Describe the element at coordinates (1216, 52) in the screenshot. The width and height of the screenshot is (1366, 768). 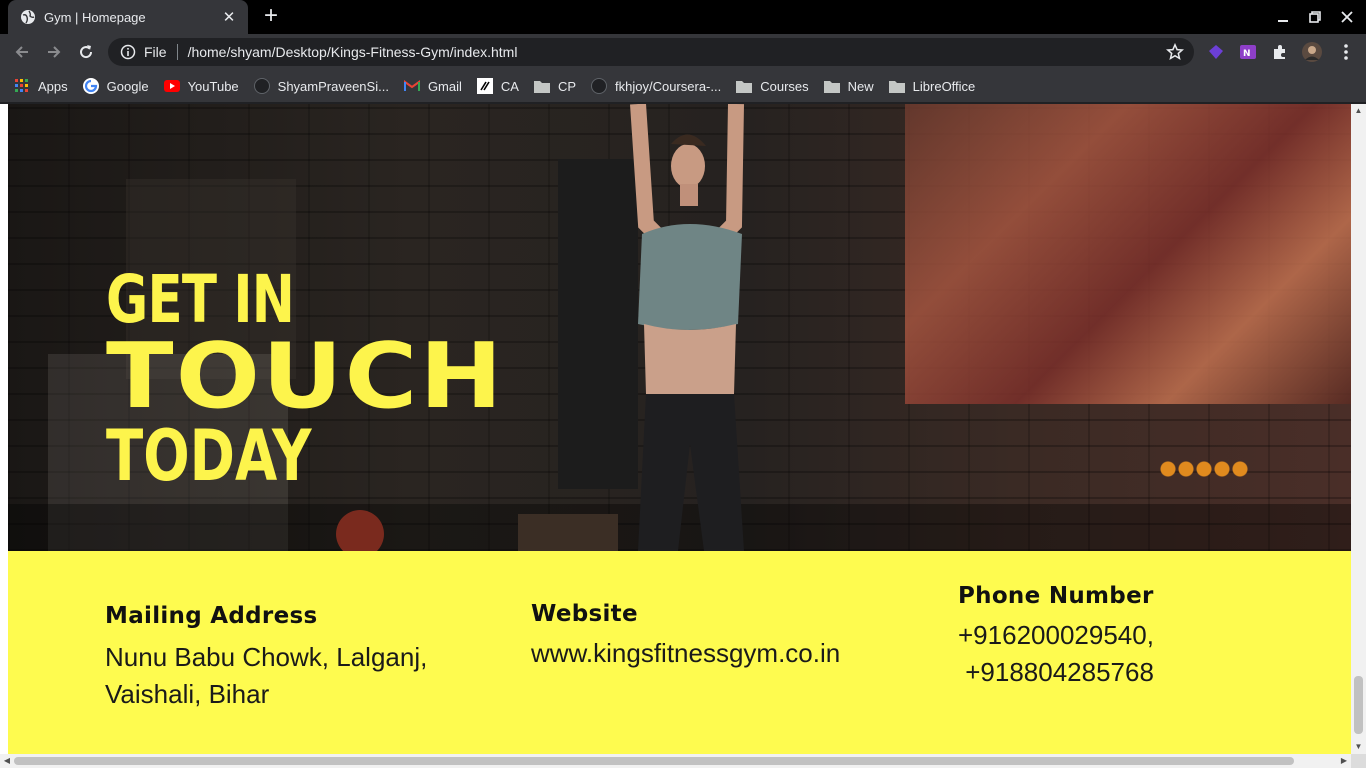
I see `extension-diamond-icon` at that location.